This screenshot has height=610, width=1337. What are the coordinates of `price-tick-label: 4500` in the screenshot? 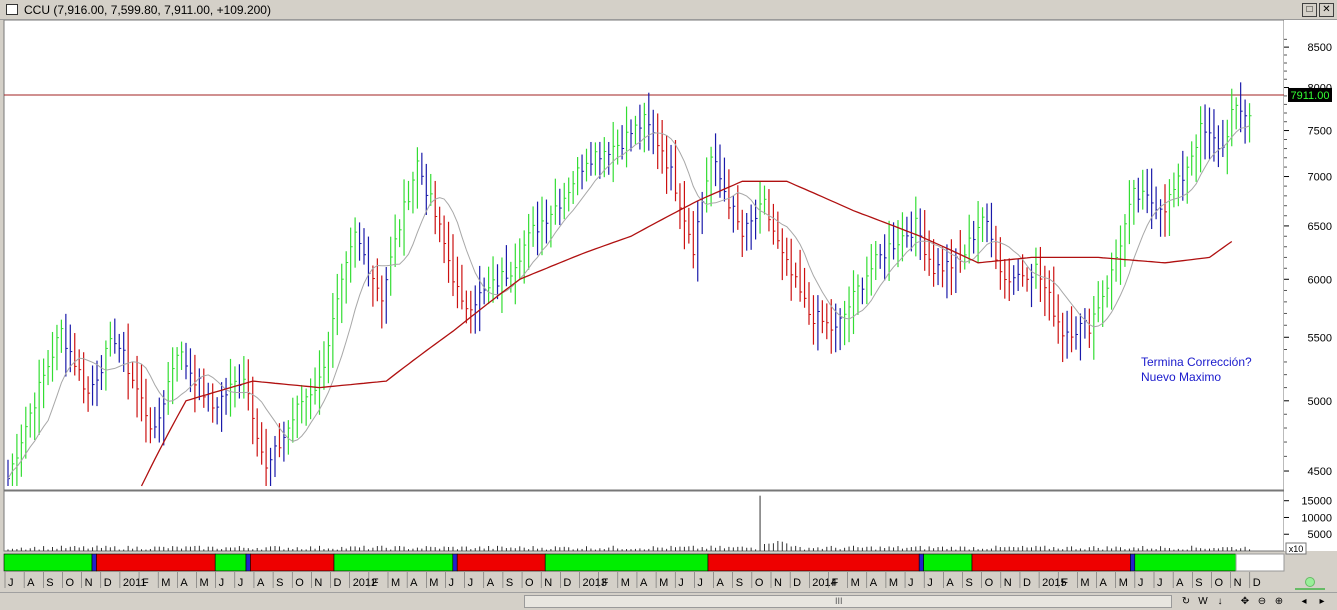 It's located at (1320, 472).